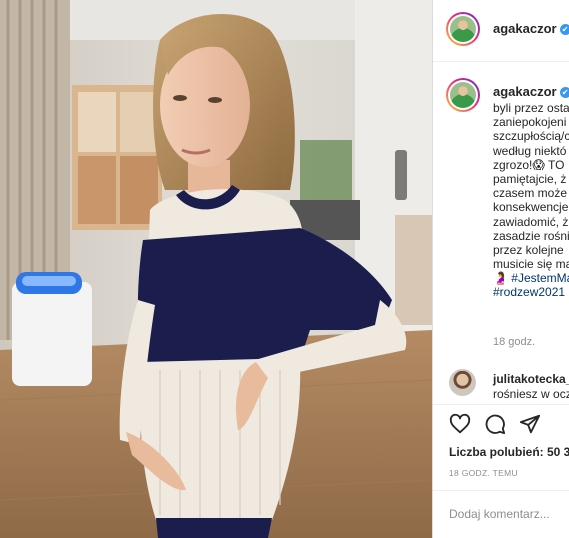 The width and height of the screenshot is (569, 538). I want to click on hashtag-link: 🤰 #JestemMa, so click(531, 278).